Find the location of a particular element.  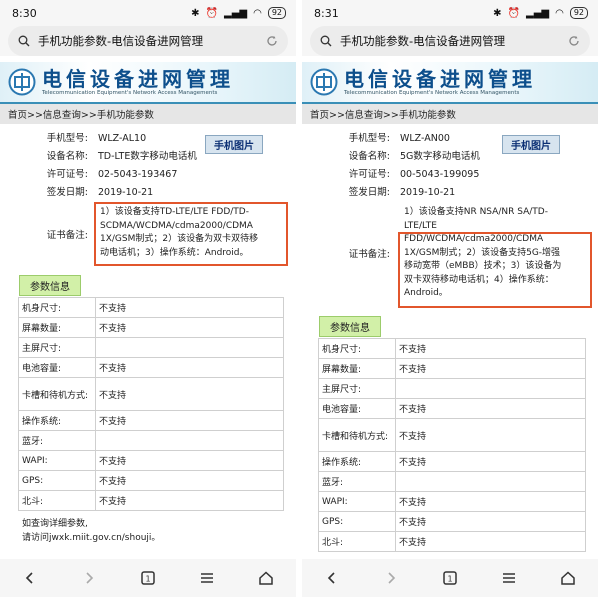

table-row: 卡槽和待机方式: 不支持 is located at coordinates (151, 394).